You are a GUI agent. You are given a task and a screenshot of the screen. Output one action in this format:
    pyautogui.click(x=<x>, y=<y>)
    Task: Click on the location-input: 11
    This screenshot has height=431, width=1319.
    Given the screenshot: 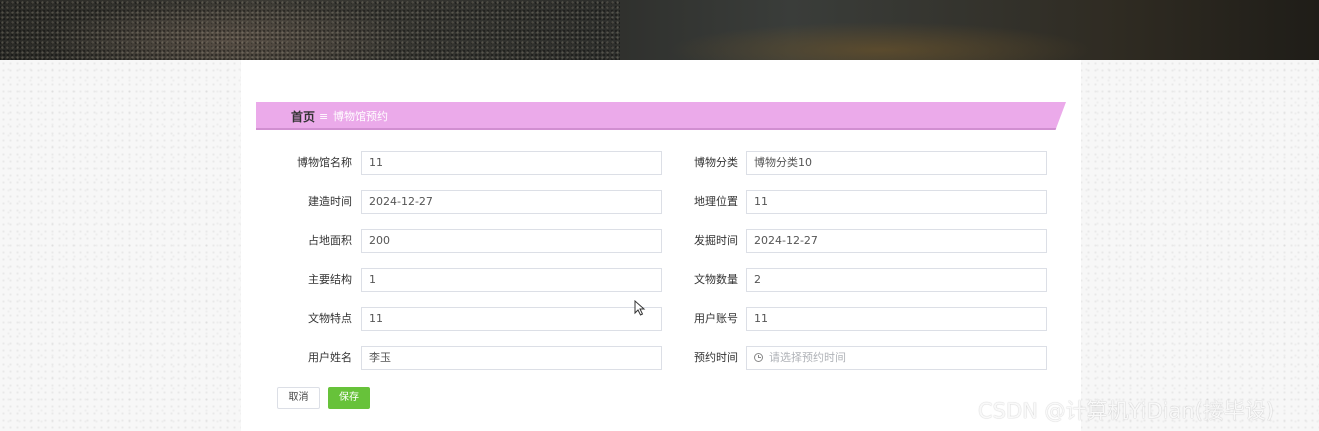 What is the action you would take?
    pyautogui.click(x=896, y=202)
    